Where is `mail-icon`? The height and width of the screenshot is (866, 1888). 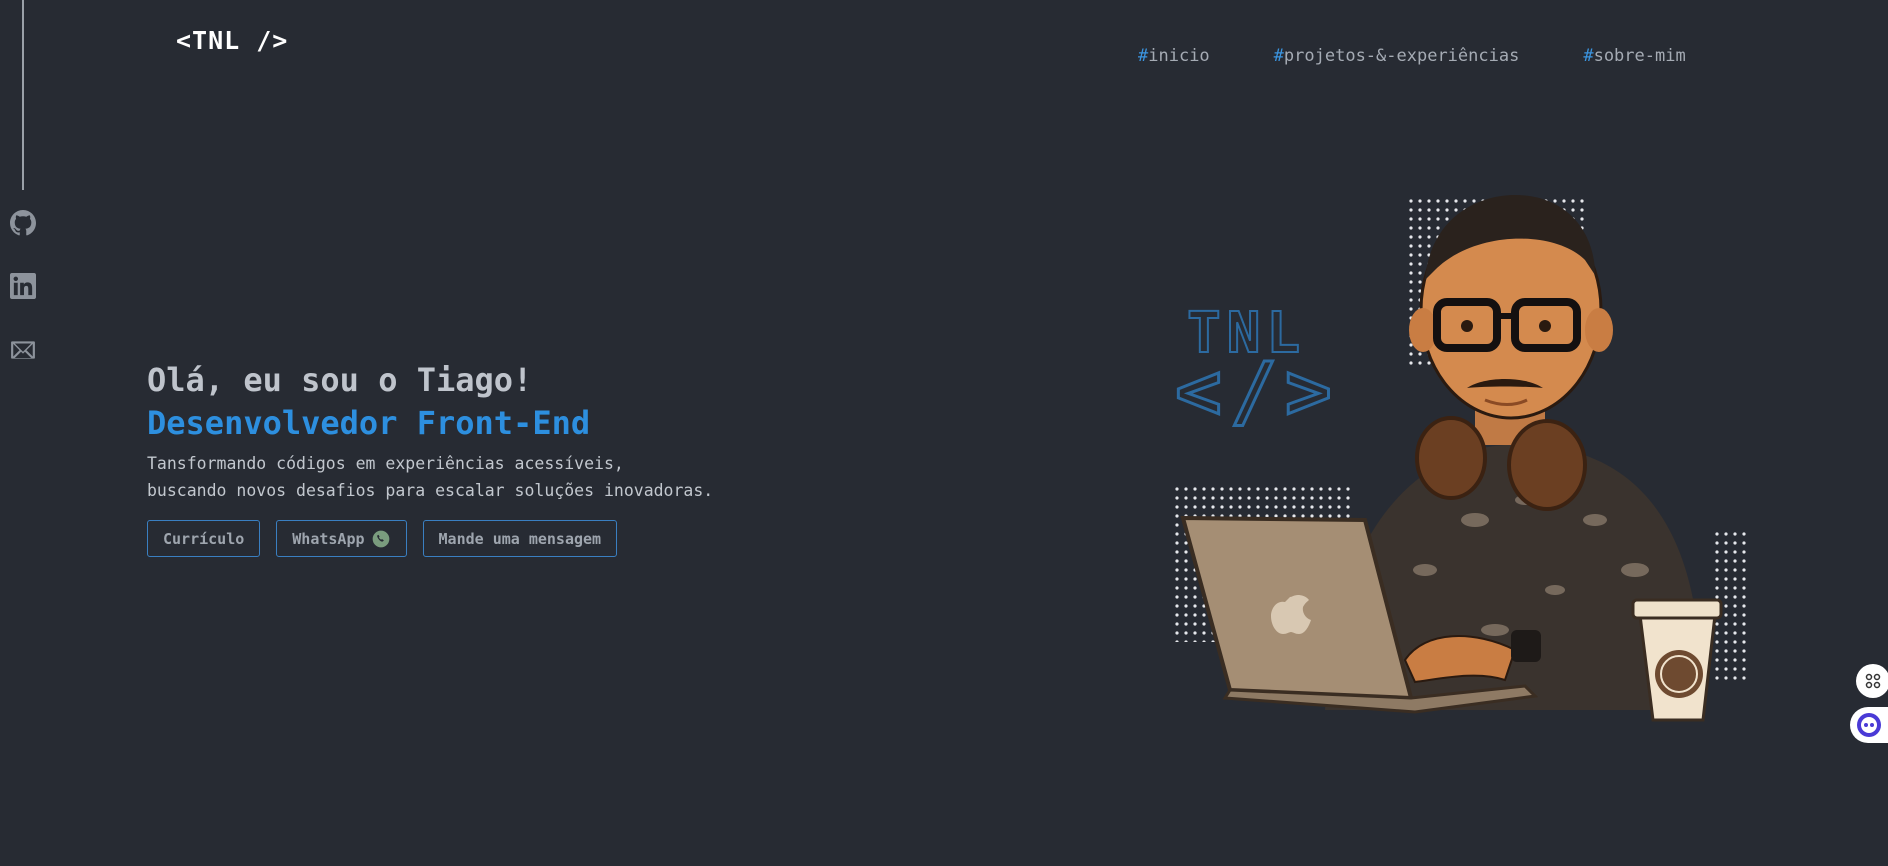 mail-icon is located at coordinates (23, 350).